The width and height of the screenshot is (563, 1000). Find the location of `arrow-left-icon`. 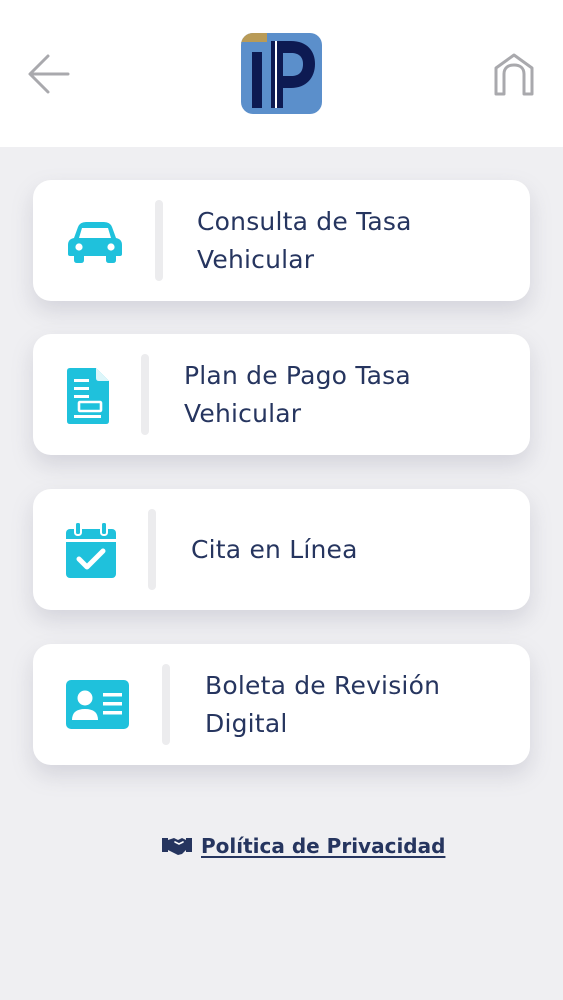

arrow-left-icon is located at coordinates (49, 74).